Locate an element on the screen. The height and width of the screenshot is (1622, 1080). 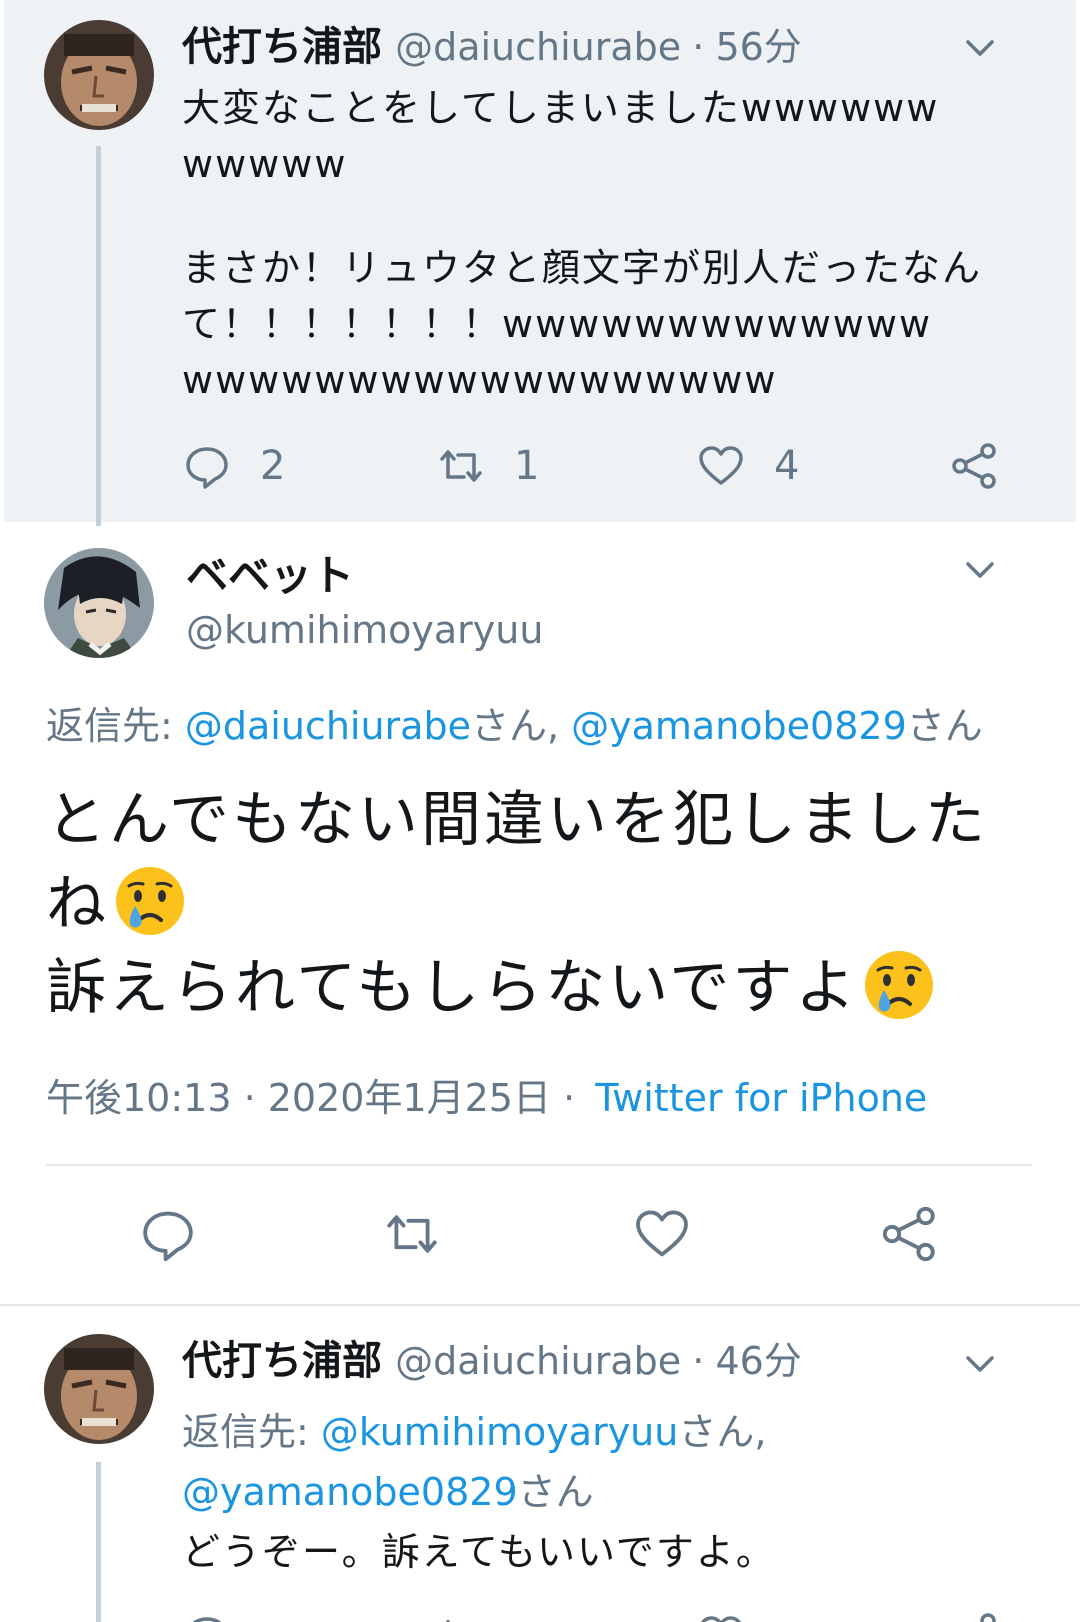
reply-count: 2 is located at coordinates (273, 466).